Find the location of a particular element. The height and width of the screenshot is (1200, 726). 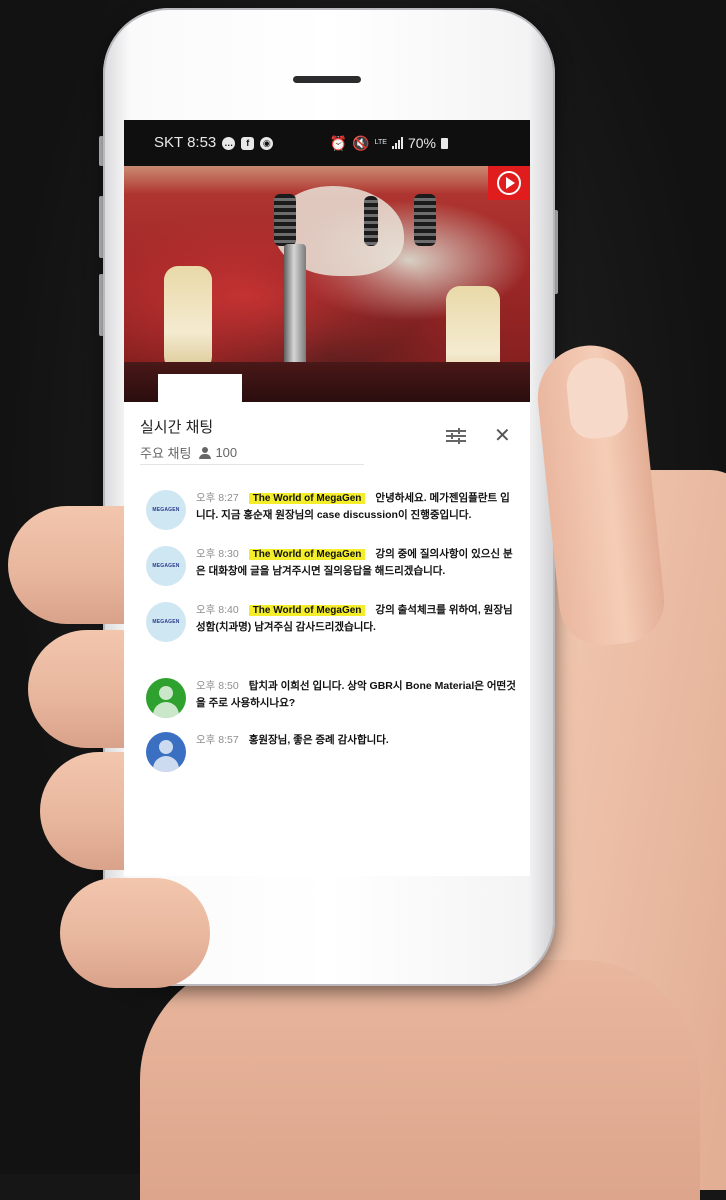

status-right: ⏰ 🔇 LTE 70% is located at coordinates (389, 143).